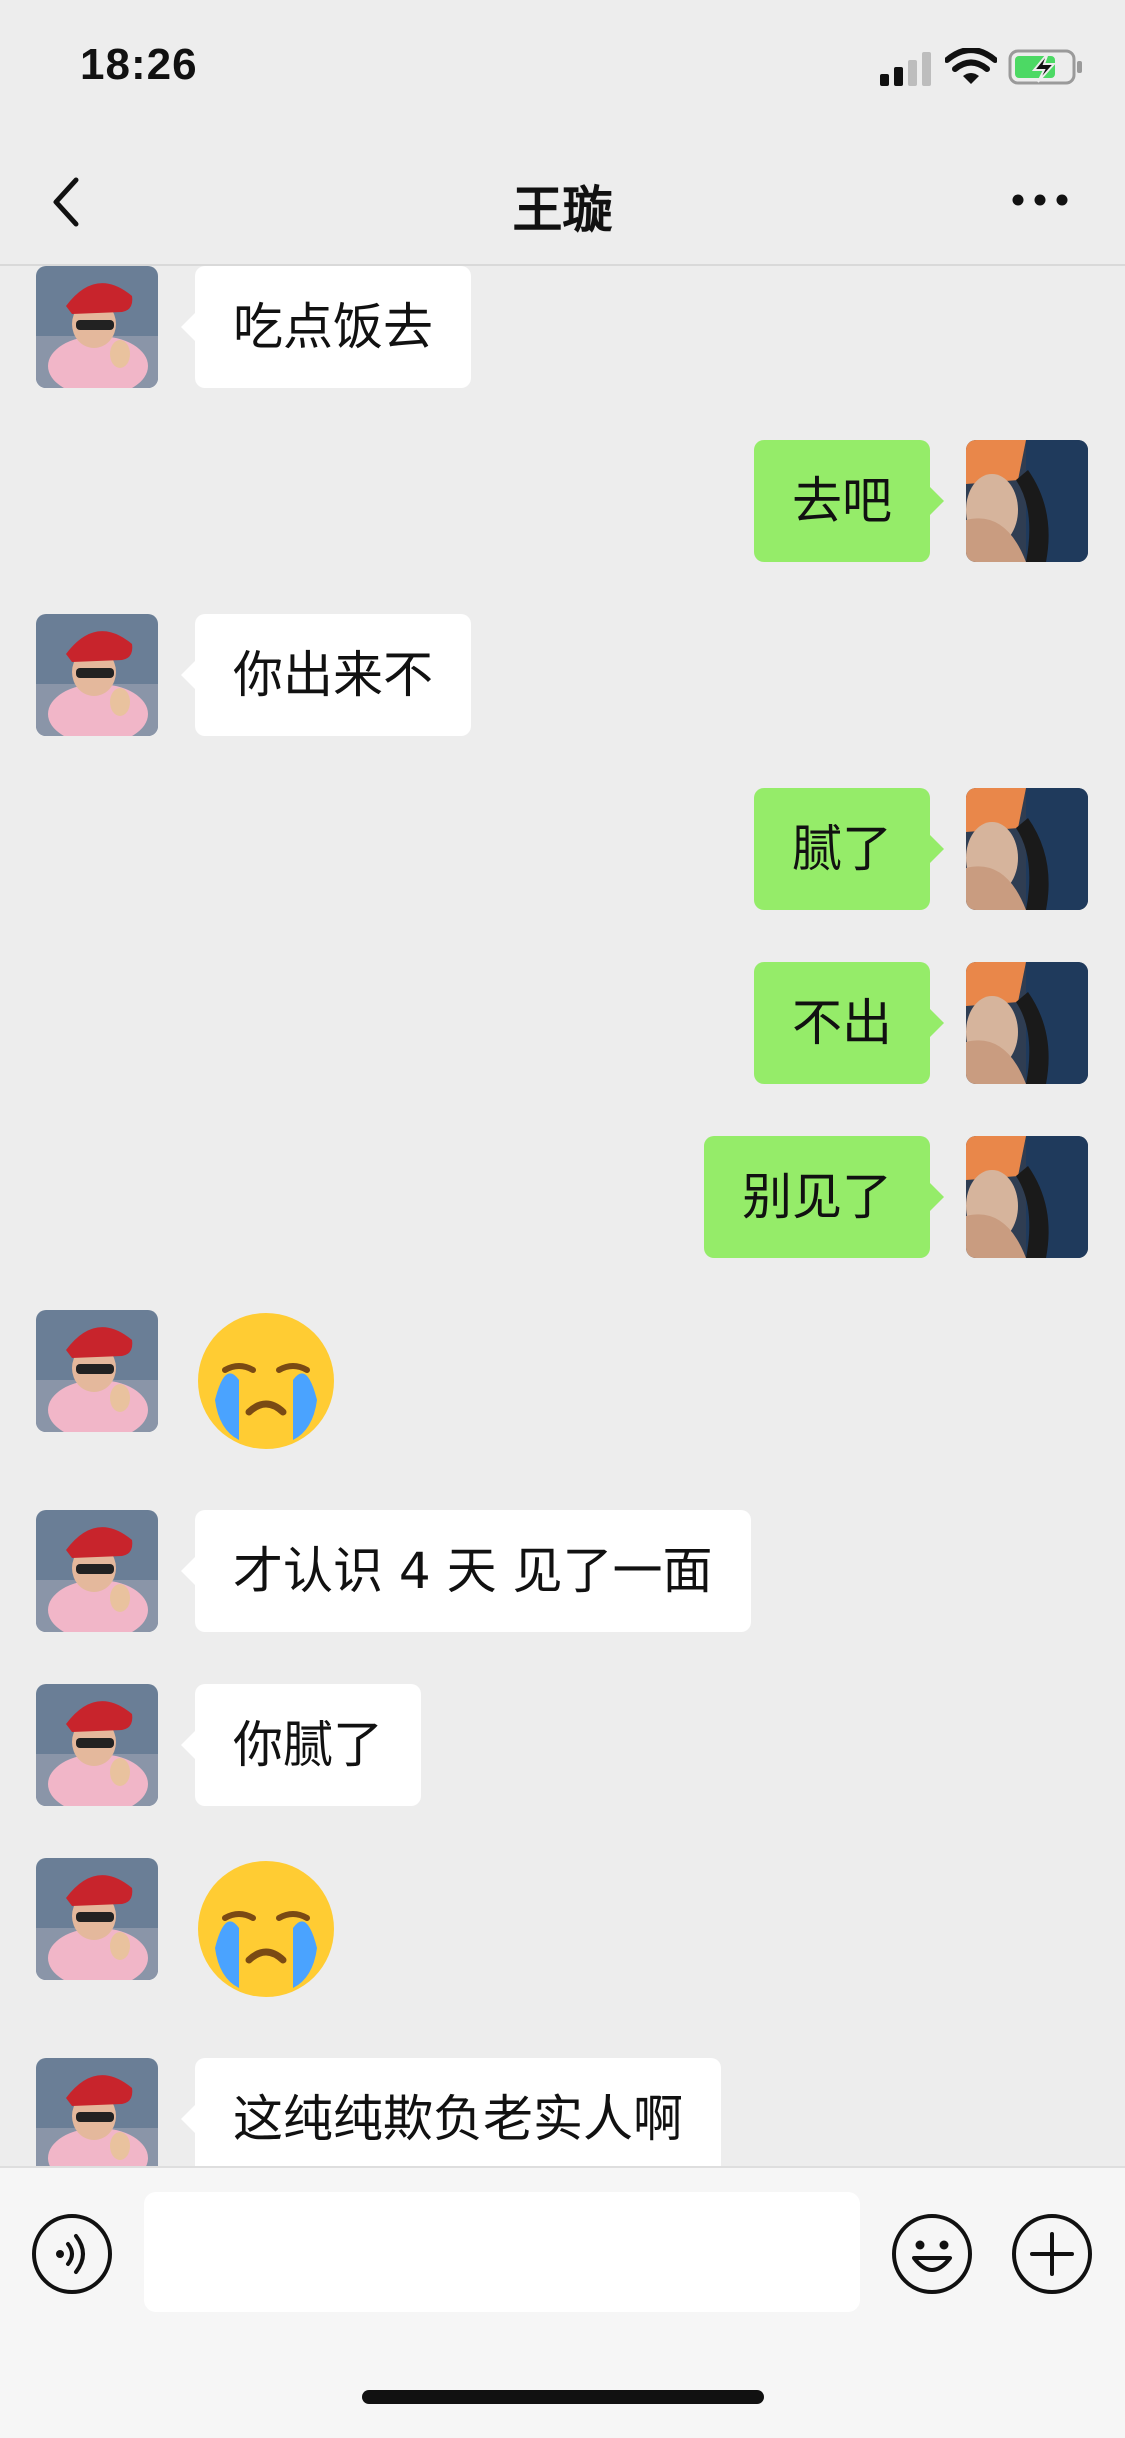 The width and height of the screenshot is (1125, 2438). What do you see at coordinates (72, 2254) in the screenshot?
I see `voice-icon` at bounding box center [72, 2254].